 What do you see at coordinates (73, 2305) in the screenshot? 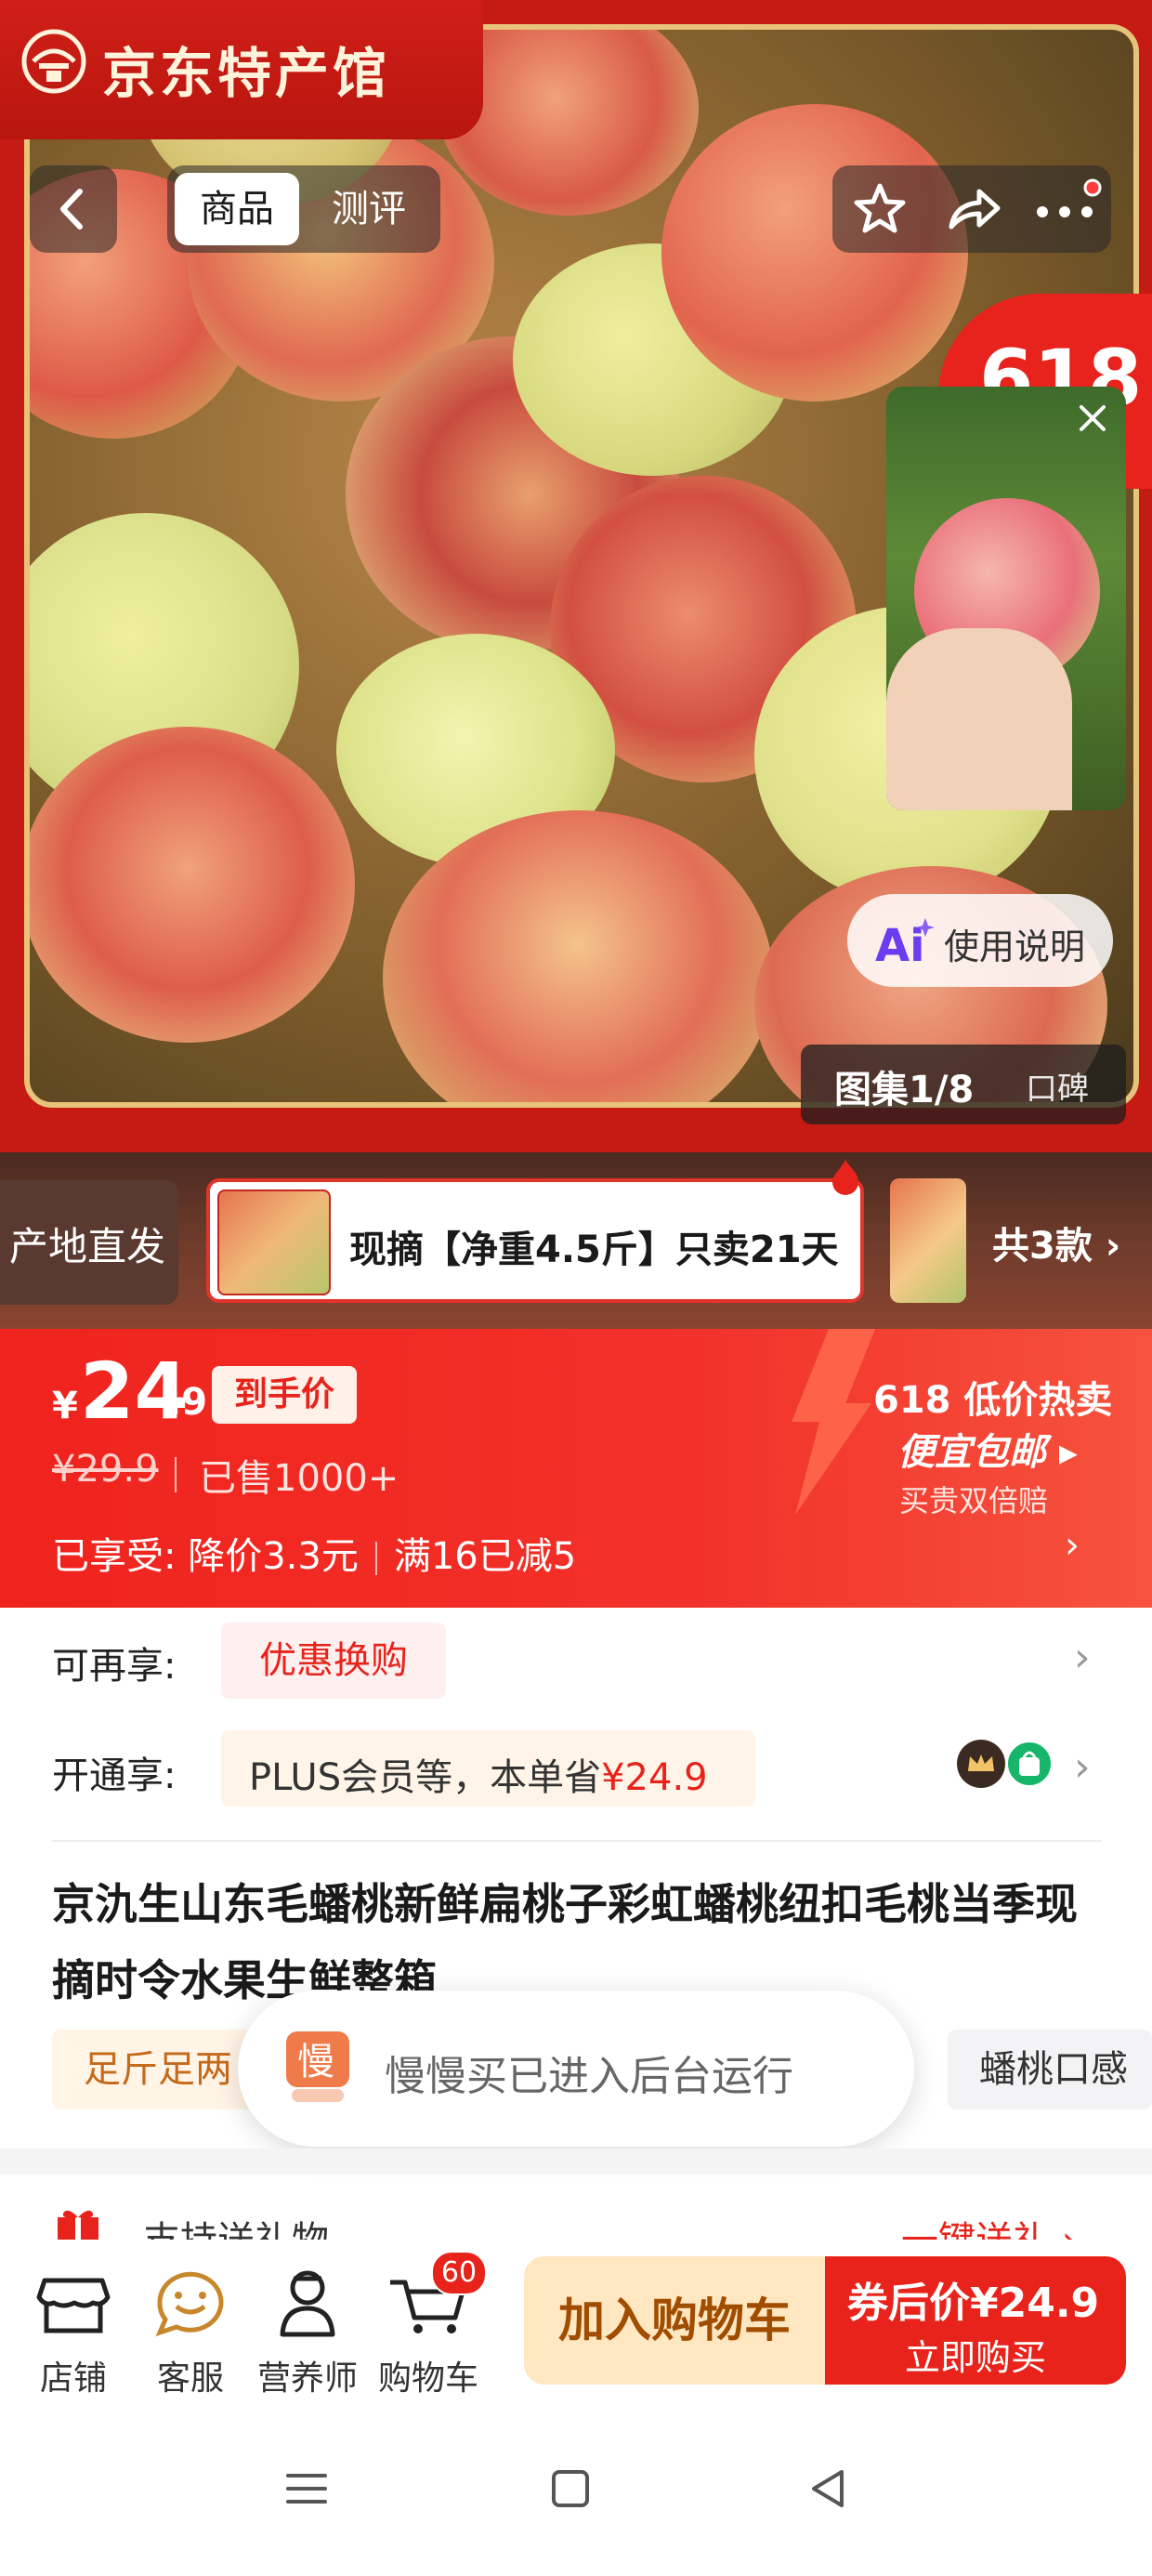
I see `store-icon` at bounding box center [73, 2305].